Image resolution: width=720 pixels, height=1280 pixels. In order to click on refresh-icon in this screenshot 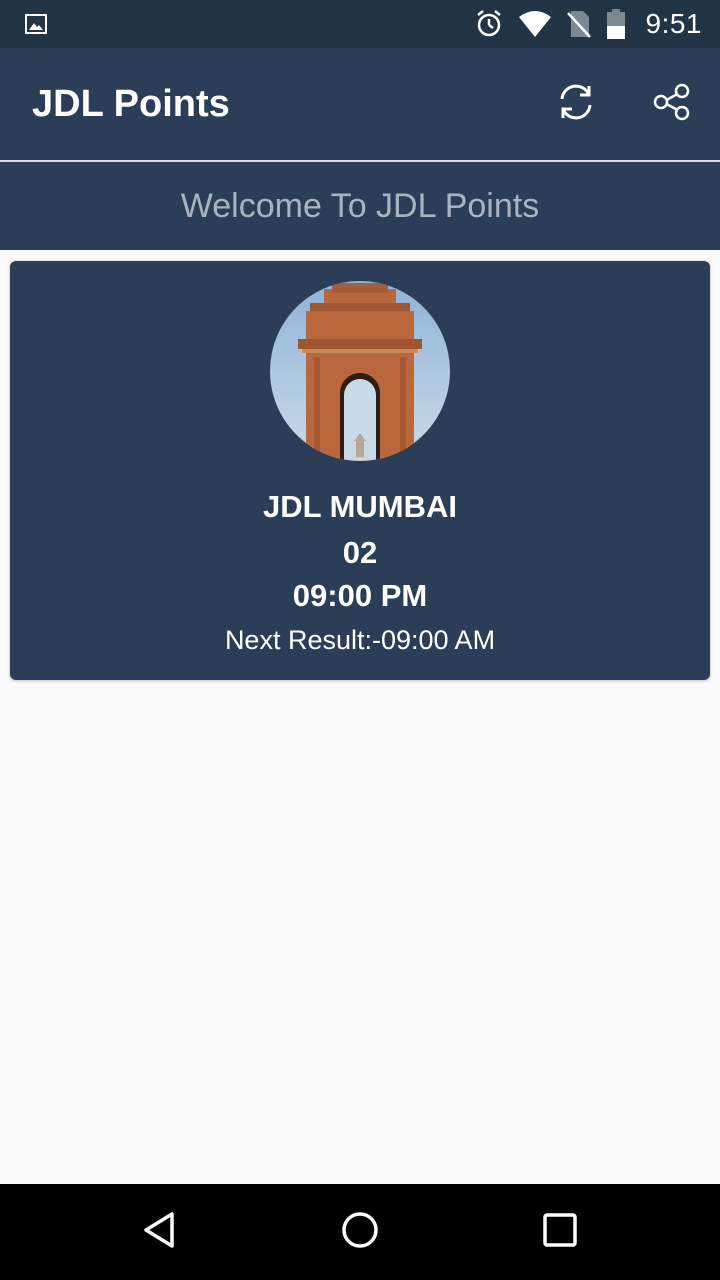, I will do `click(576, 104)`.